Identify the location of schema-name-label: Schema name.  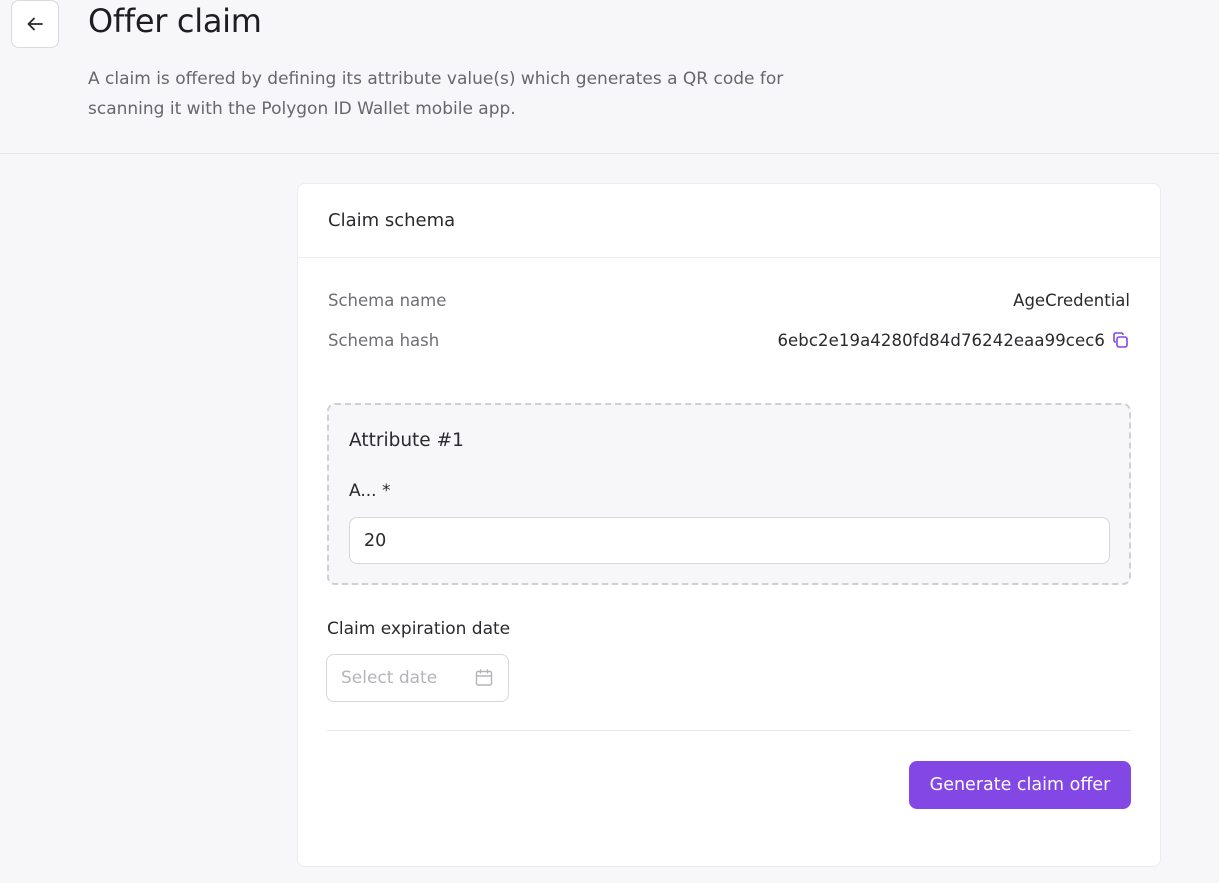
(387, 300).